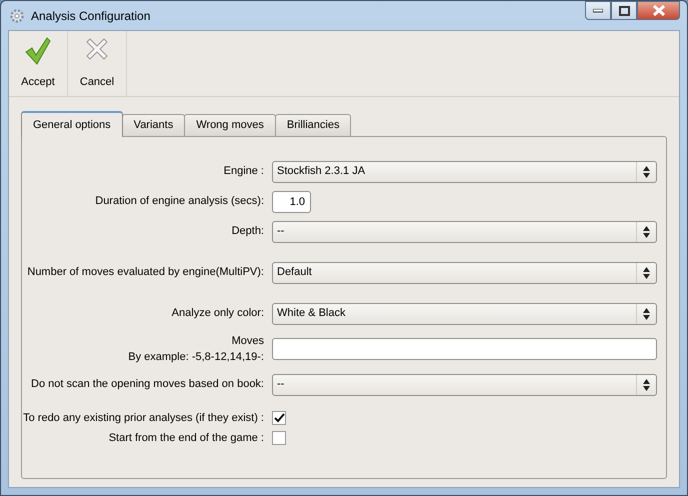  Describe the element at coordinates (17, 16) in the screenshot. I see `gear-icon` at that location.